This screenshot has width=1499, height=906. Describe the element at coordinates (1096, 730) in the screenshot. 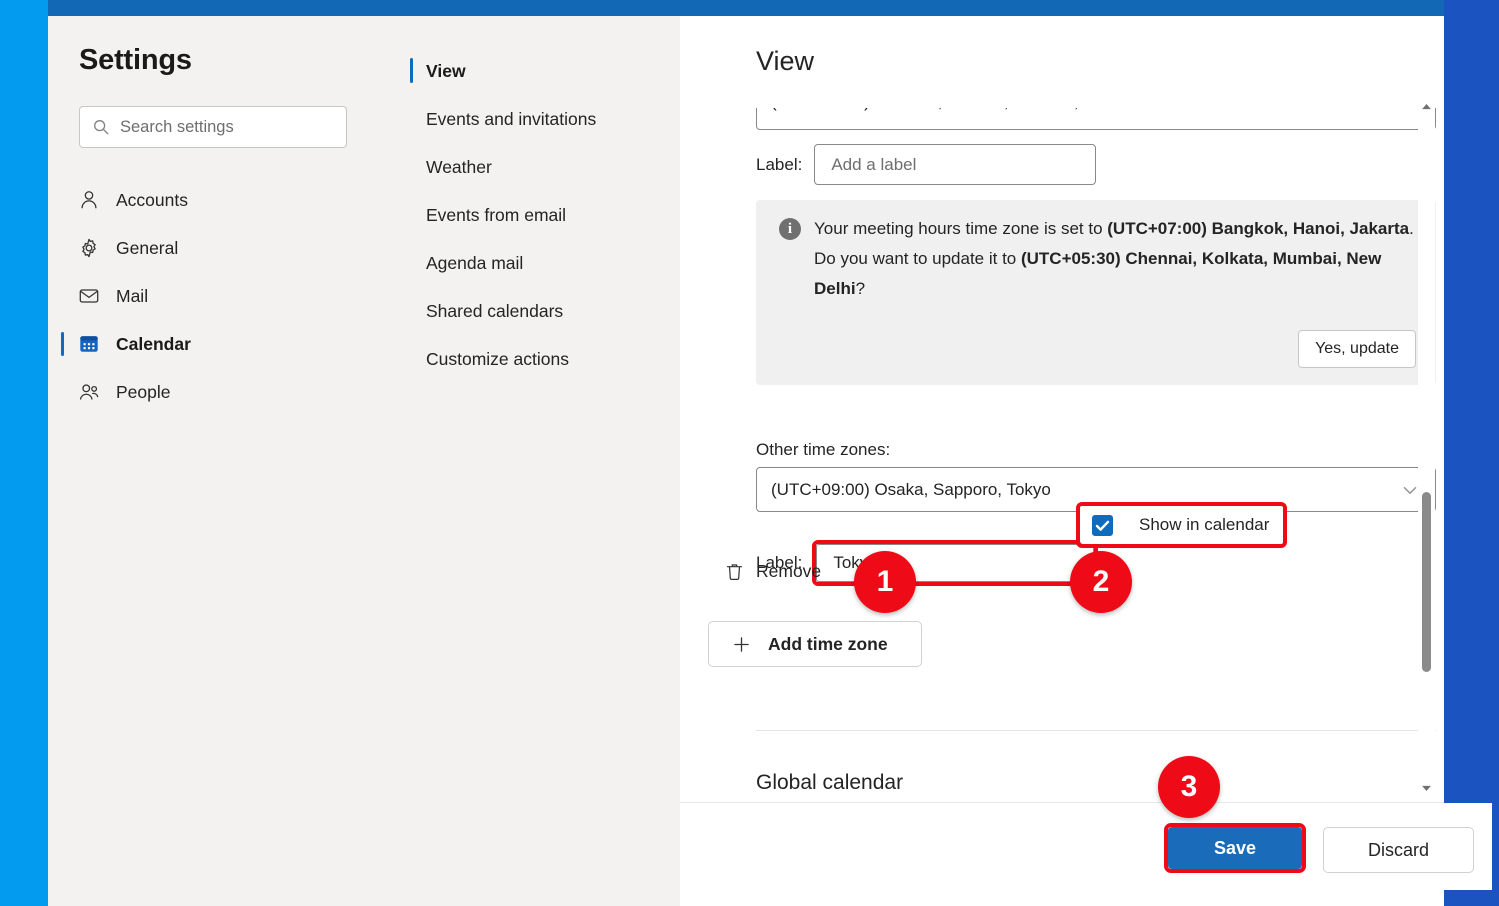

I see `section-divider` at that location.